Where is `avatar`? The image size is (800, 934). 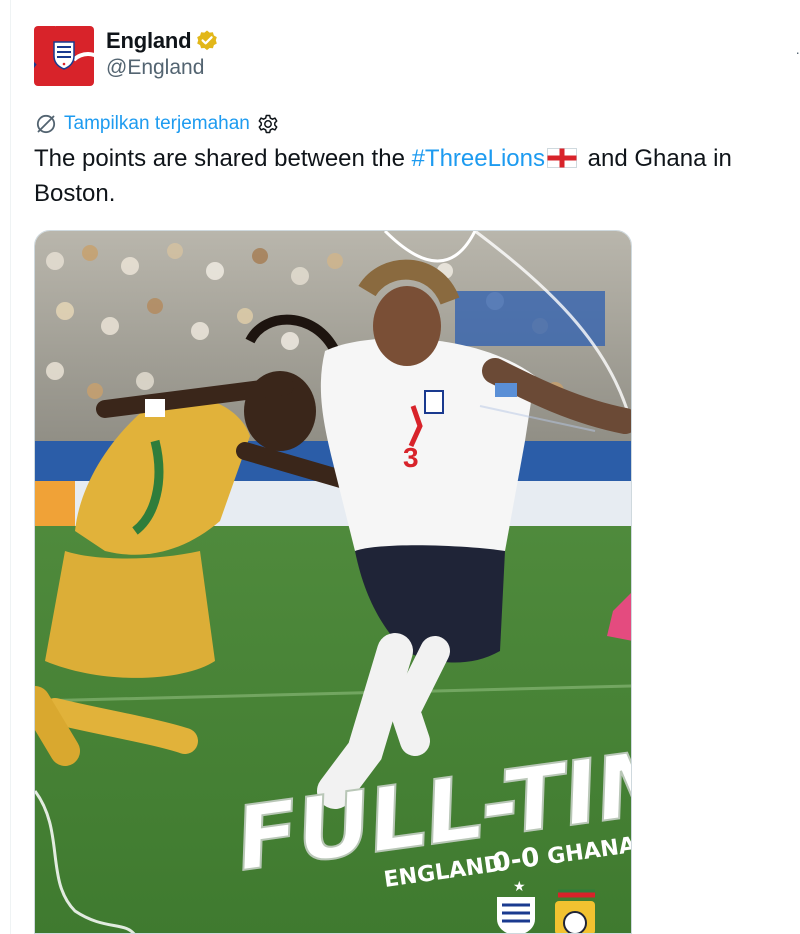
avatar is located at coordinates (64, 56).